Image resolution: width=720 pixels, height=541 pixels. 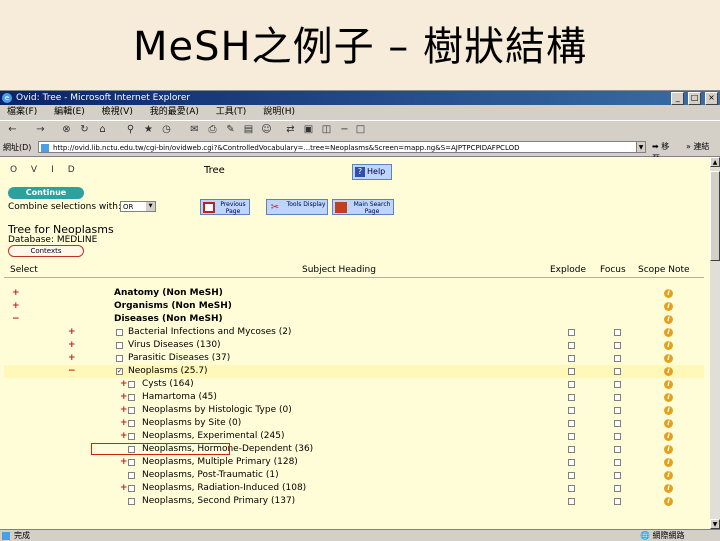 What do you see at coordinates (363, 207) in the screenshot?
I see `main-search-page-button: Main Search Page` at bounding box center [363, 207].